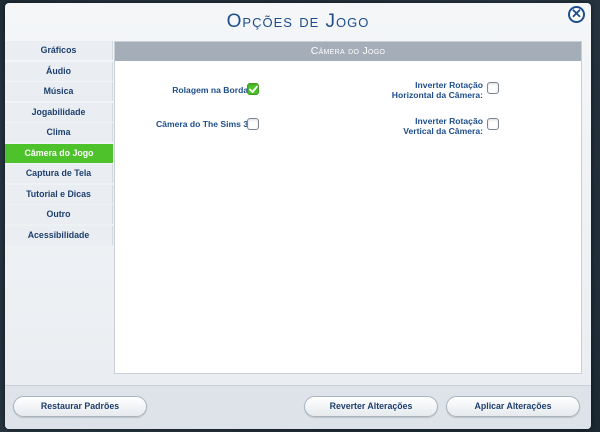 Image resolution: width=600 pixels, height=432 pixels. What do you see at coordinates (513, 406) in the screenshot?
I see `apply-changes-button: Aplicar Alterações` at bounding box center [513, 406].